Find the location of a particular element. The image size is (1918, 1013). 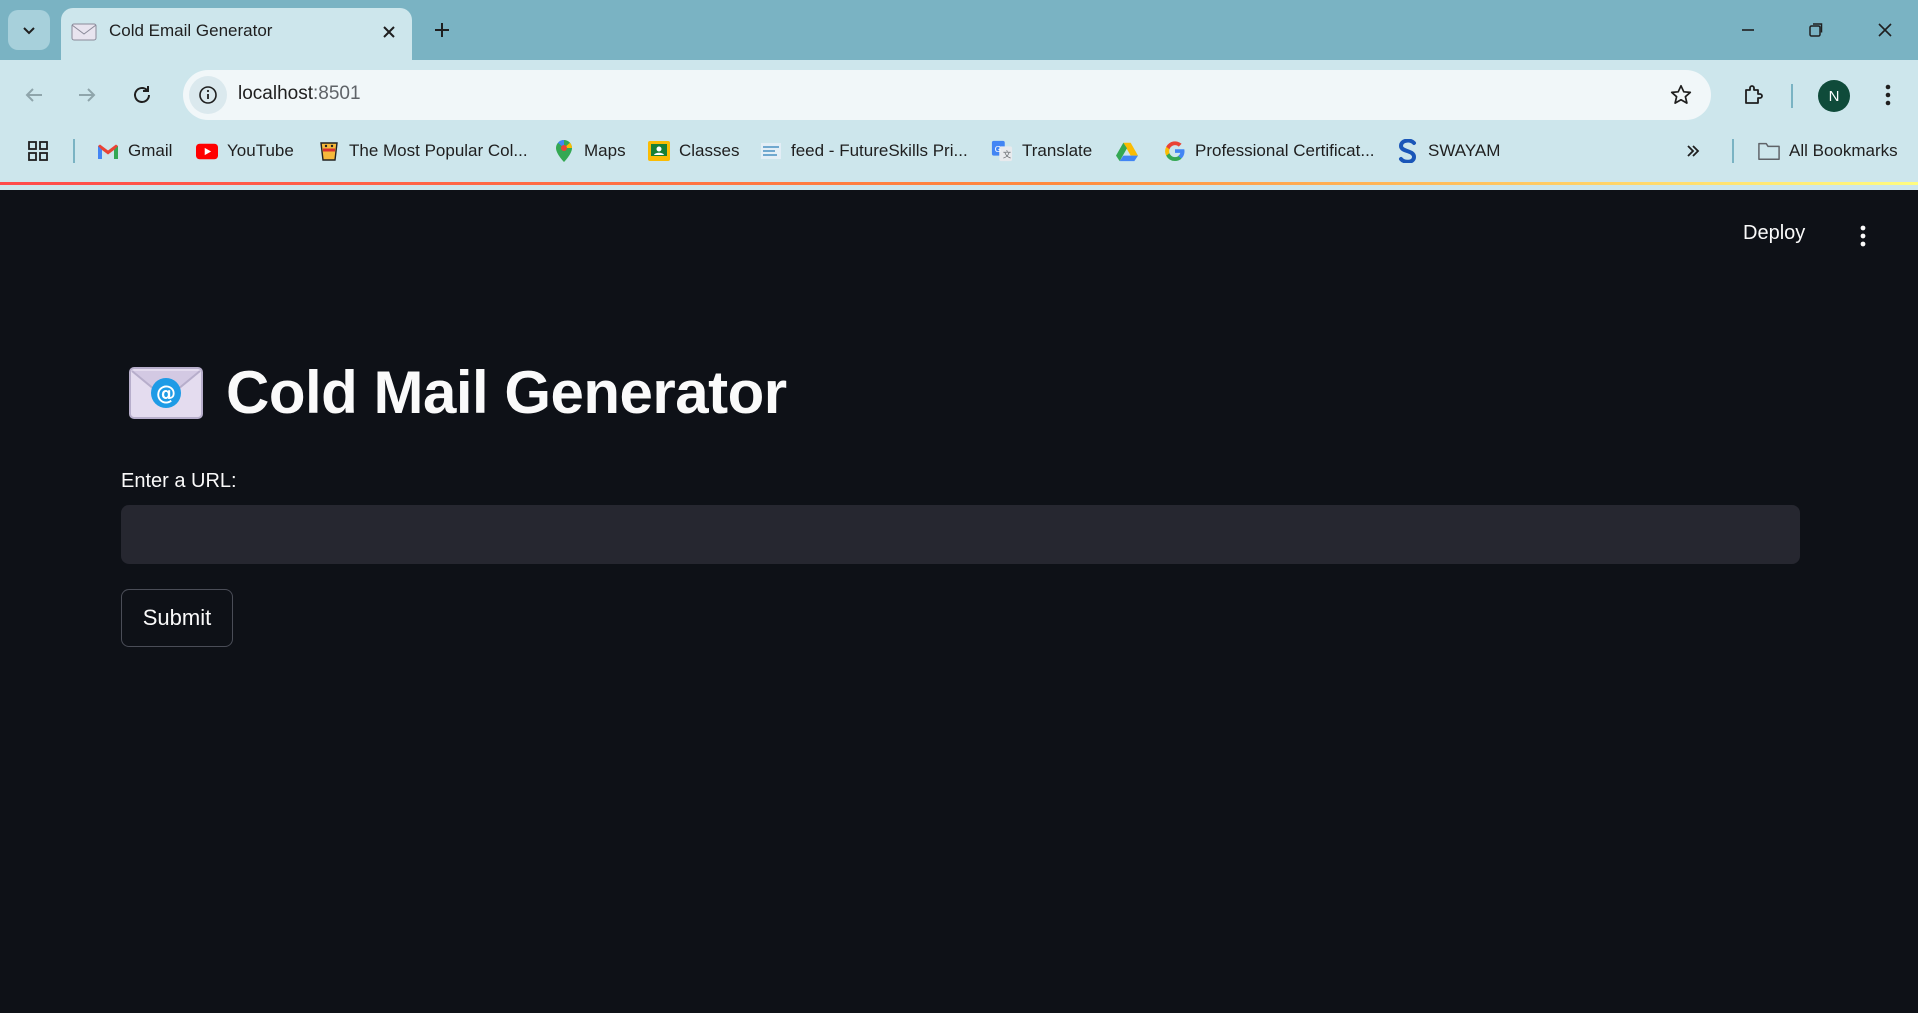

bookmark-label: Gmail is located at coordinates (150, 150).